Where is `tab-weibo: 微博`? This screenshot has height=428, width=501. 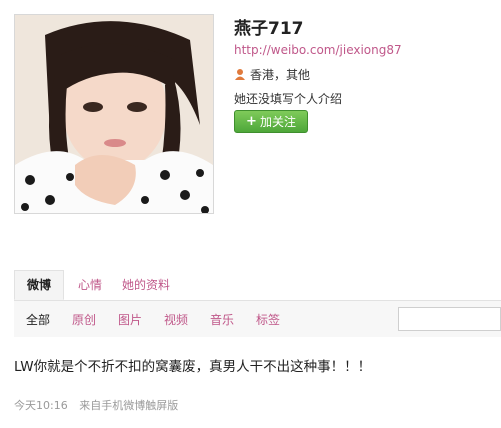 tab-weibo: 微博 is located at coordinates (39, 285).